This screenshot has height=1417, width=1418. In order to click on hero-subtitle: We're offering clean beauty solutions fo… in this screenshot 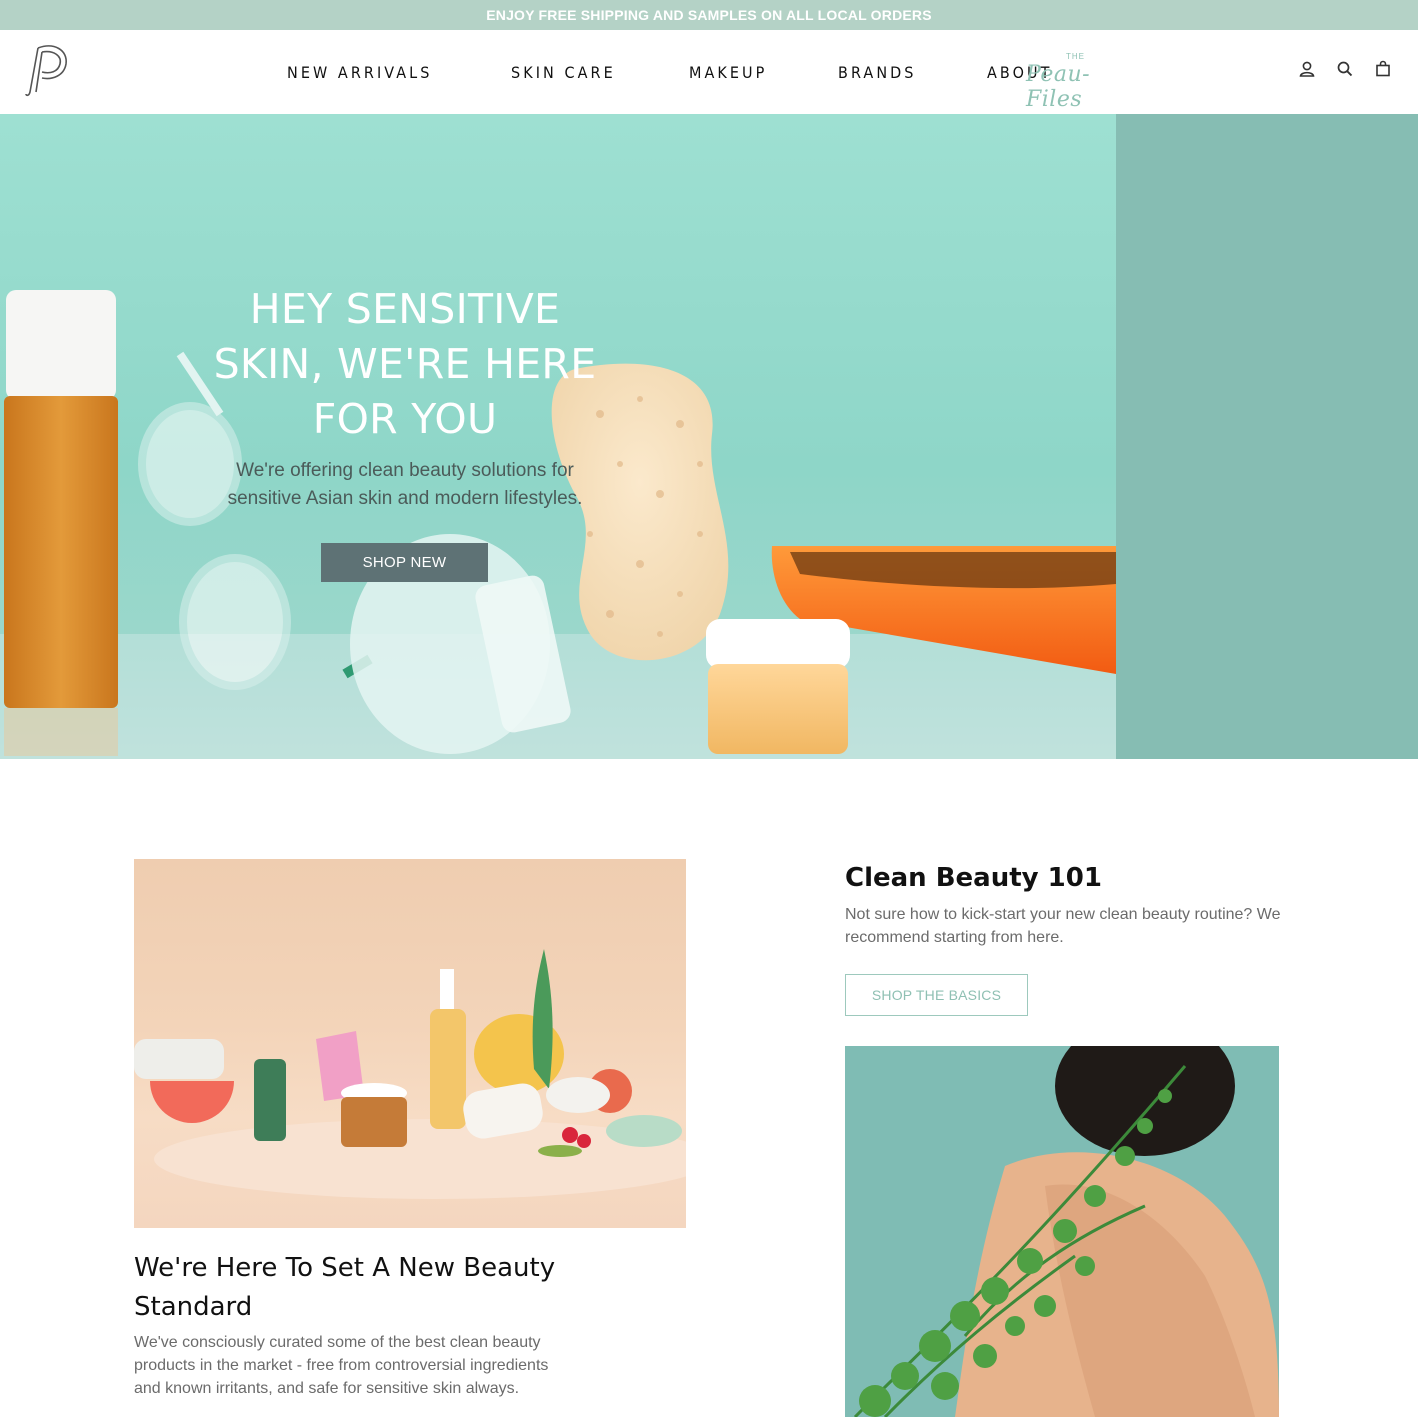, I will do `click(405, 484)`.